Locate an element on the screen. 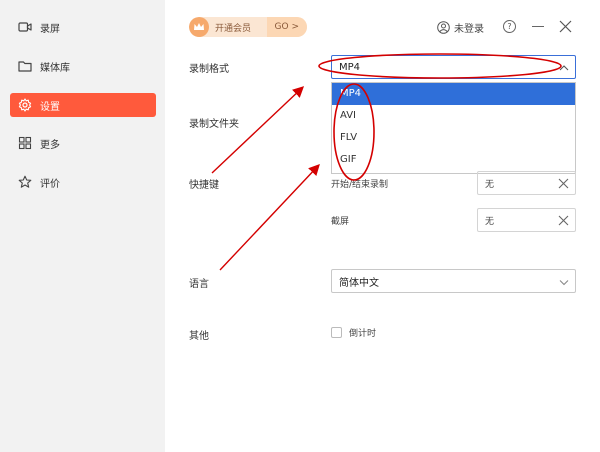  login-button: 未登录 is located at coordinates (460, 27).